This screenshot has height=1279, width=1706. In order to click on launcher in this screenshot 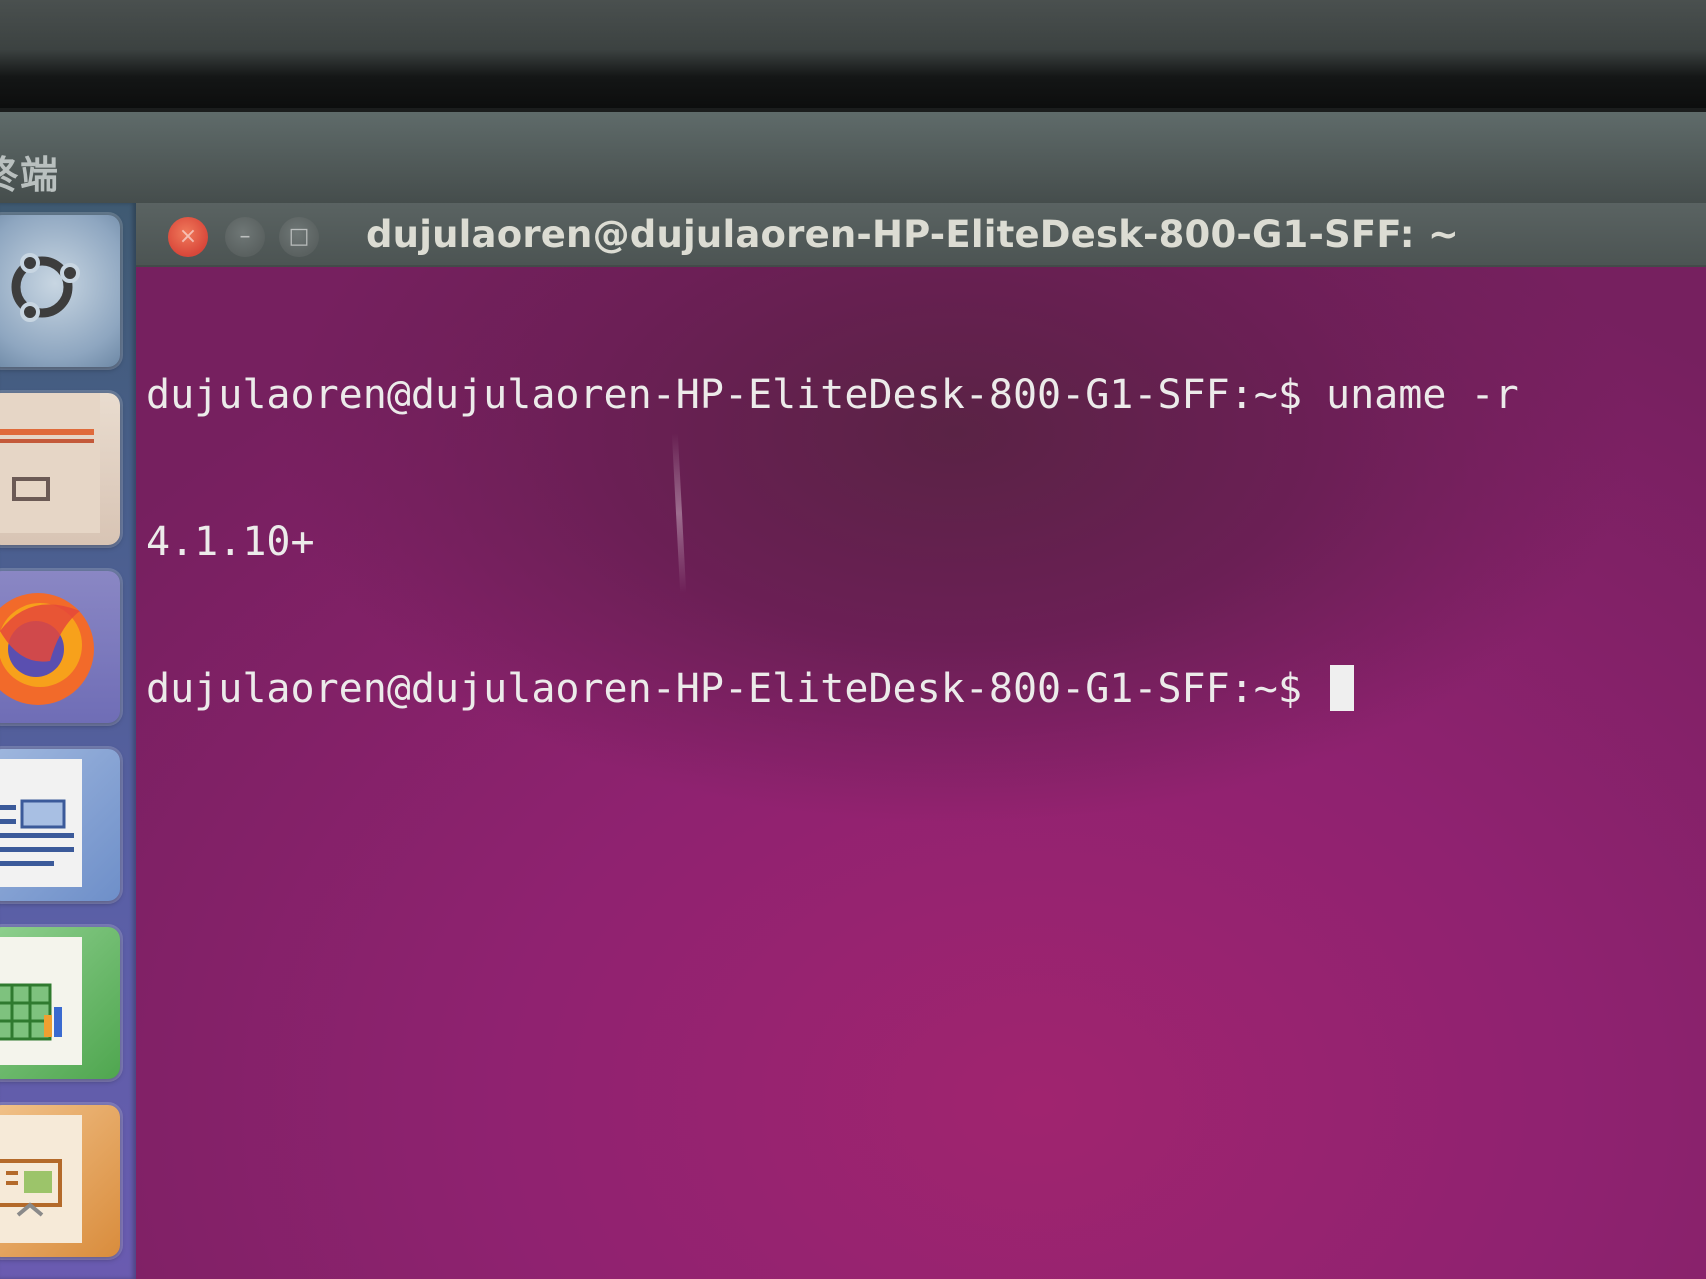, I will do `click(68, 741)`.